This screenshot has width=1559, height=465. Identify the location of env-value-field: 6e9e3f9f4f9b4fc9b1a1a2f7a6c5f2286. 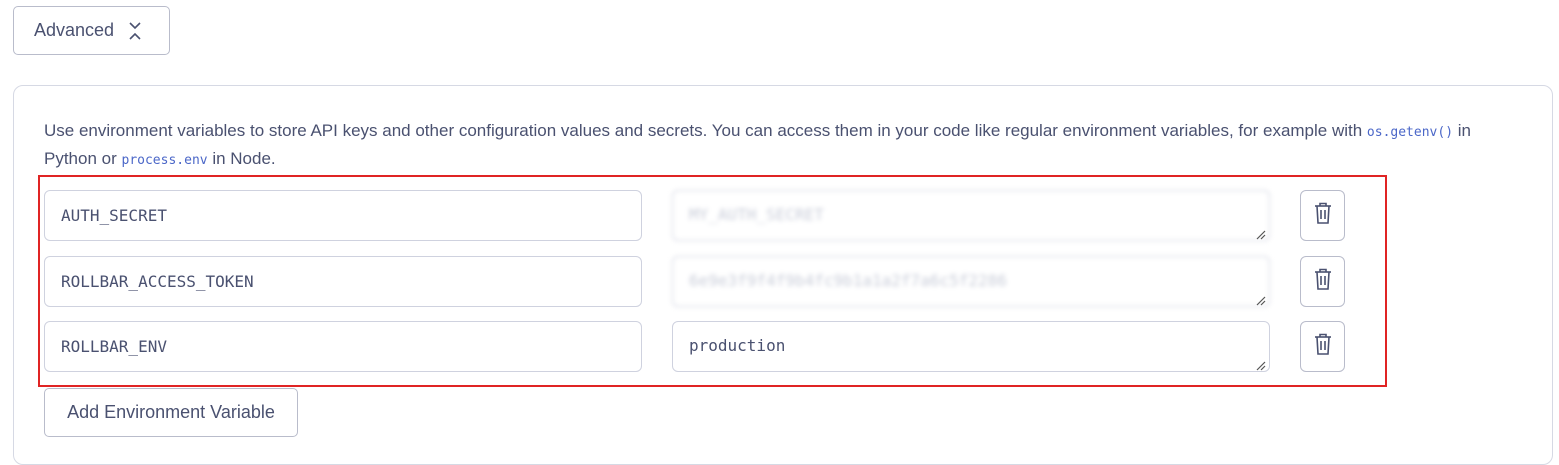
(971, 281).